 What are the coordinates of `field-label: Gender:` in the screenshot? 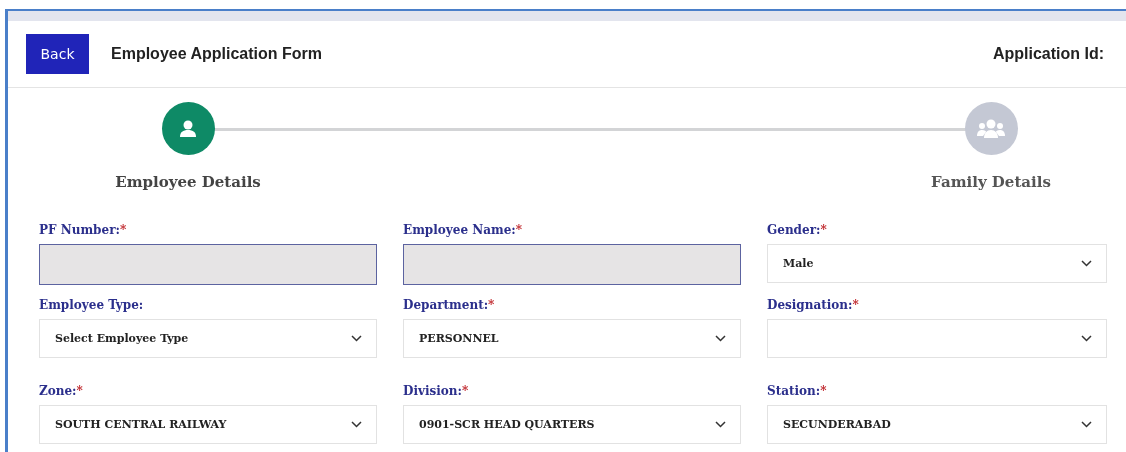 It's located at (794, 230).